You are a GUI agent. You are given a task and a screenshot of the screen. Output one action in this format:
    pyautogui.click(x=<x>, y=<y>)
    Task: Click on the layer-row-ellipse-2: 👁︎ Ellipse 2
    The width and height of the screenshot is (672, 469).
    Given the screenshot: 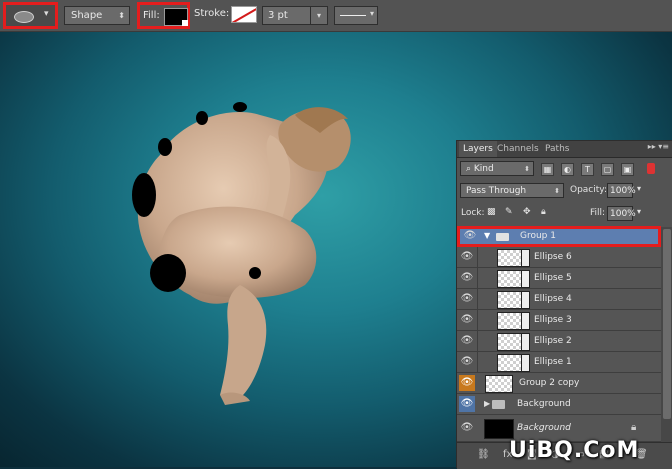 What is the action you would take?
    pyautogui.click(x=559, y=341)
    